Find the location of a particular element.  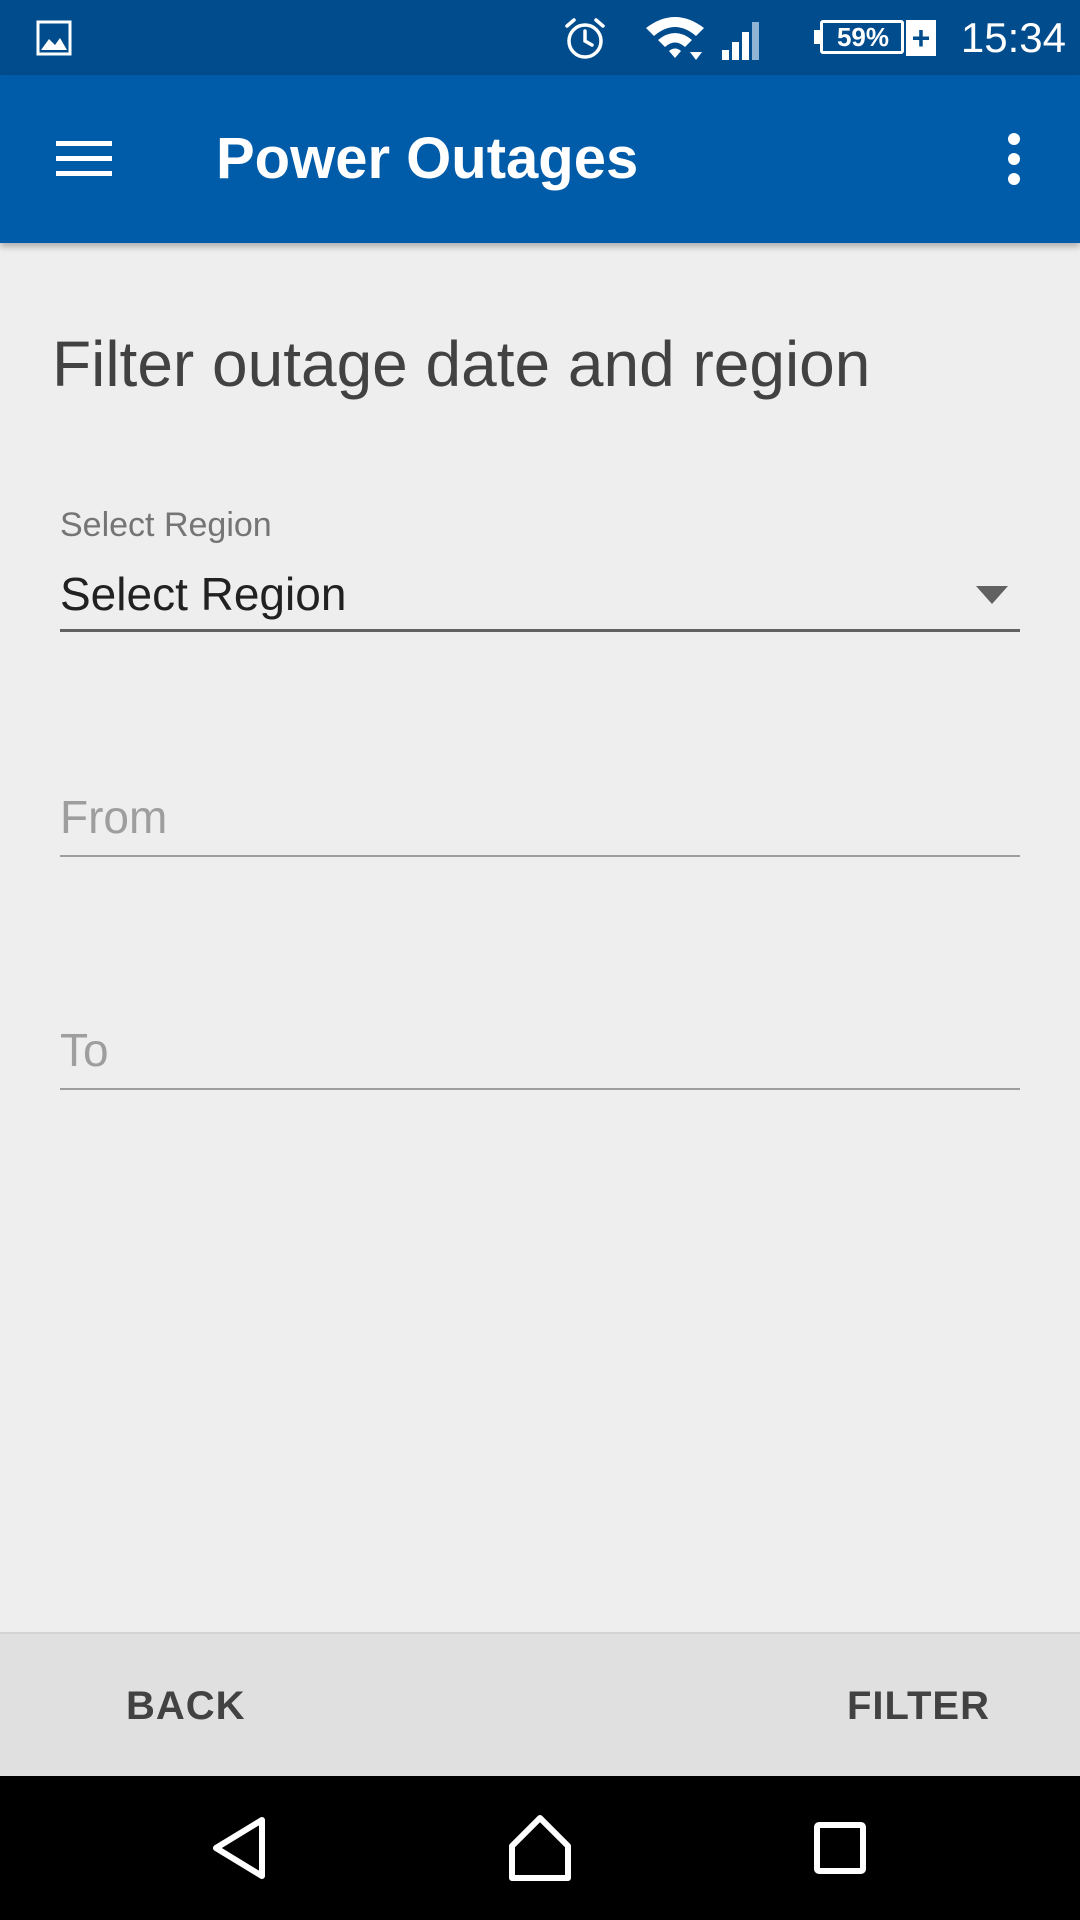

nav-recents-icon is located at coordinates (840, 1848).